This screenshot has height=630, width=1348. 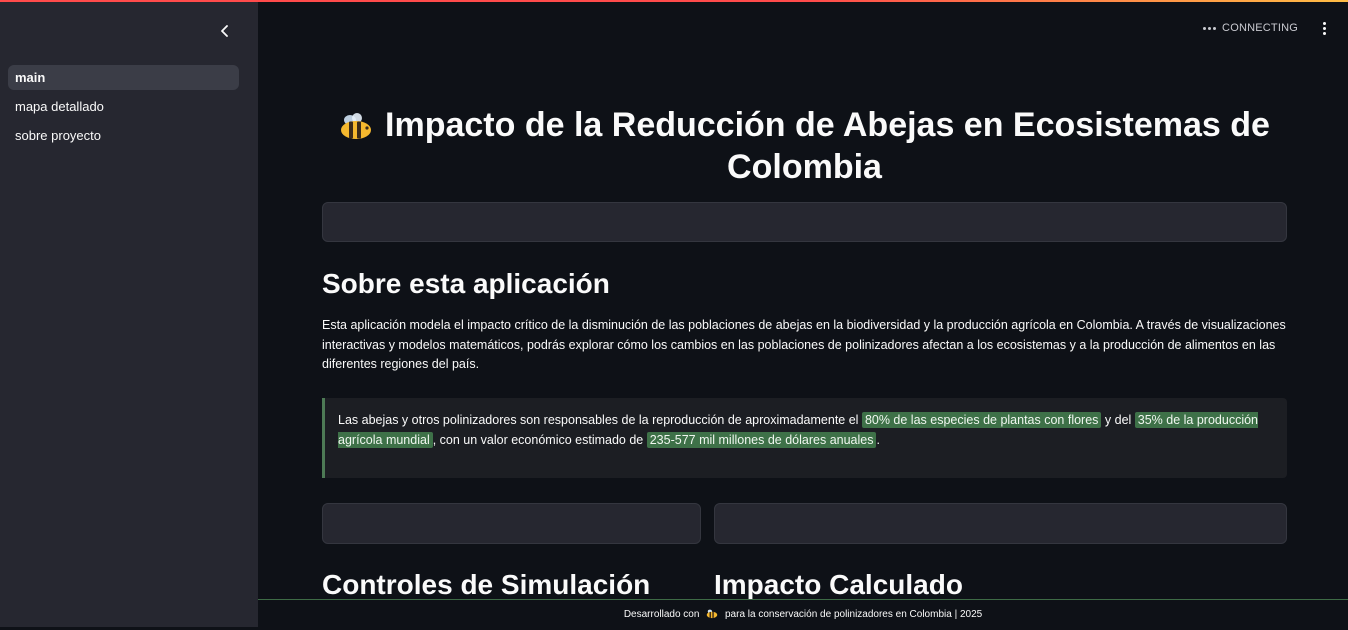 I want to click on sidebar-item-mapa-detallado: mapa detallado, so click(x=123, y=106).